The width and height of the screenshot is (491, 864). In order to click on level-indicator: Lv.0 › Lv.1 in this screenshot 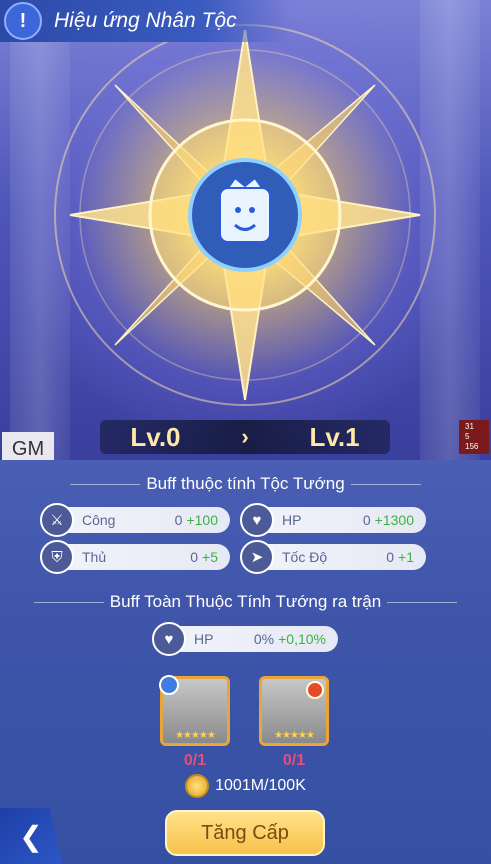, I will do `click(245, 437)`.